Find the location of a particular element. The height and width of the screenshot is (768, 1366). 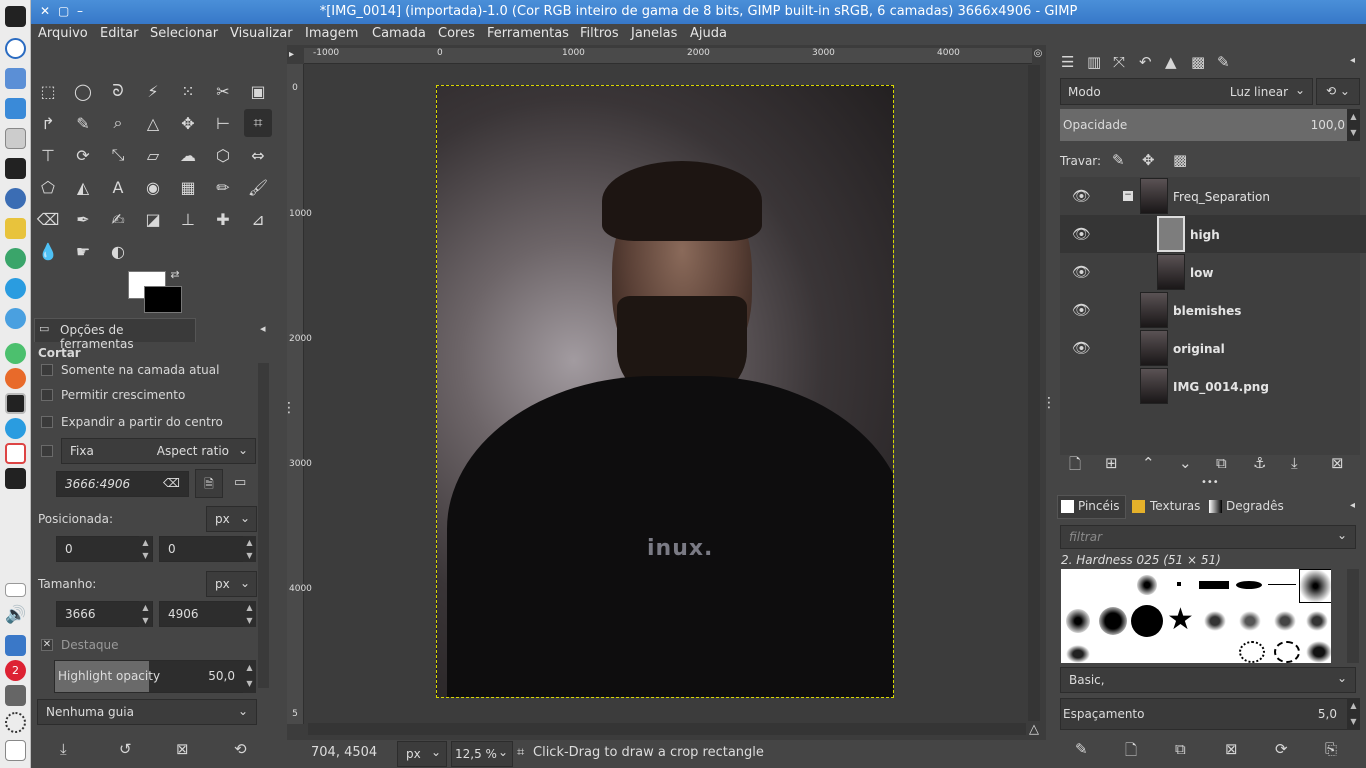

menu-selecionar: Selecionar is located at coordinates (184, 33).